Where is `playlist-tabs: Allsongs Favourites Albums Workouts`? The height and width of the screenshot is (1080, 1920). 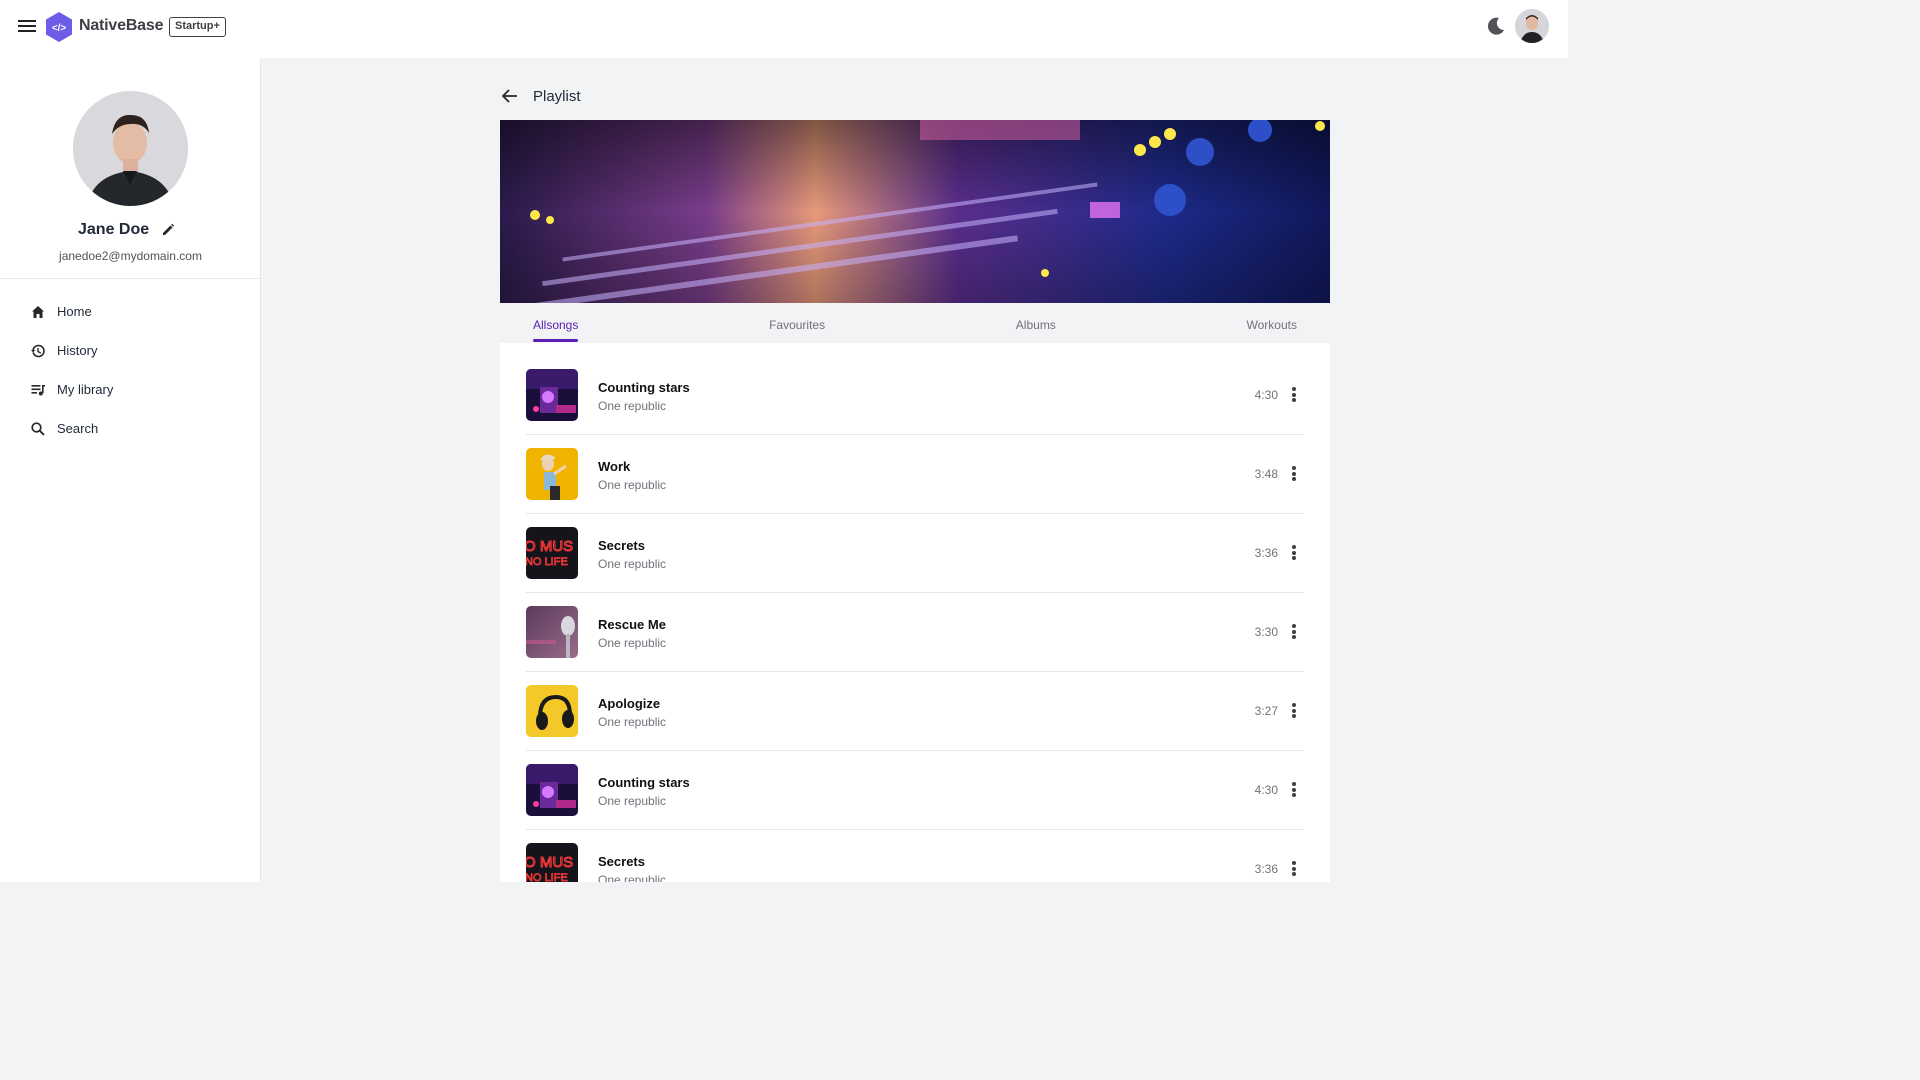
playlist-tabs: Allsongs Favourites Albums Workouts is located at coordinates (915, 323).